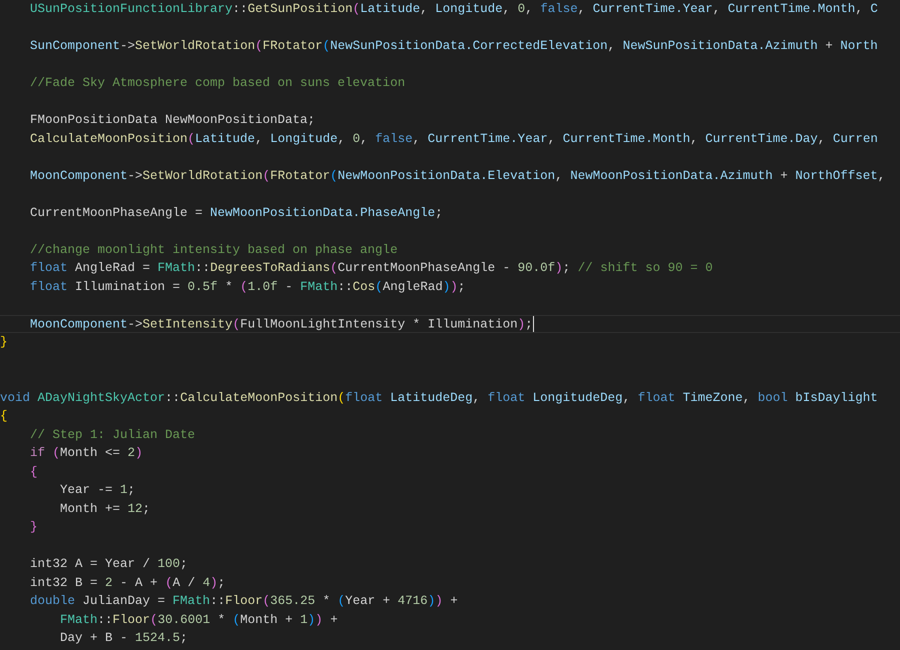  What do you see at coordinates (172, 120) in the screenshot?
I see `code-line: FMoonPositionData NewMoonPositionData;` at bounding box center [172, 120].